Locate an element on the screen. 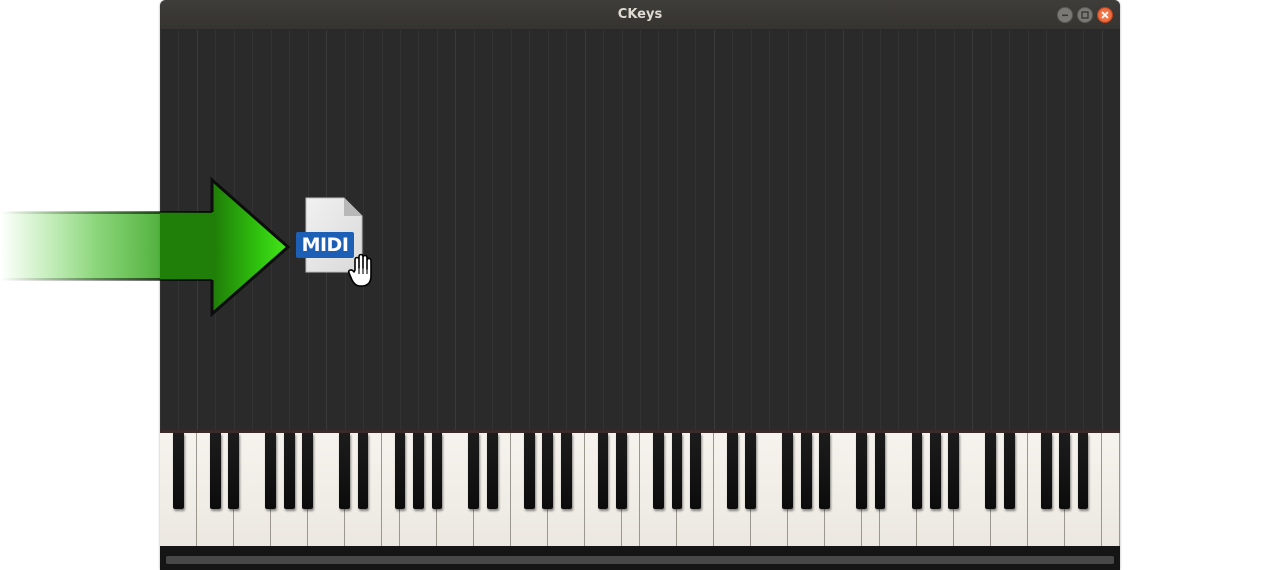 The image size is (1280, 570). minimize-icon is located at coordinates (1065, 15).